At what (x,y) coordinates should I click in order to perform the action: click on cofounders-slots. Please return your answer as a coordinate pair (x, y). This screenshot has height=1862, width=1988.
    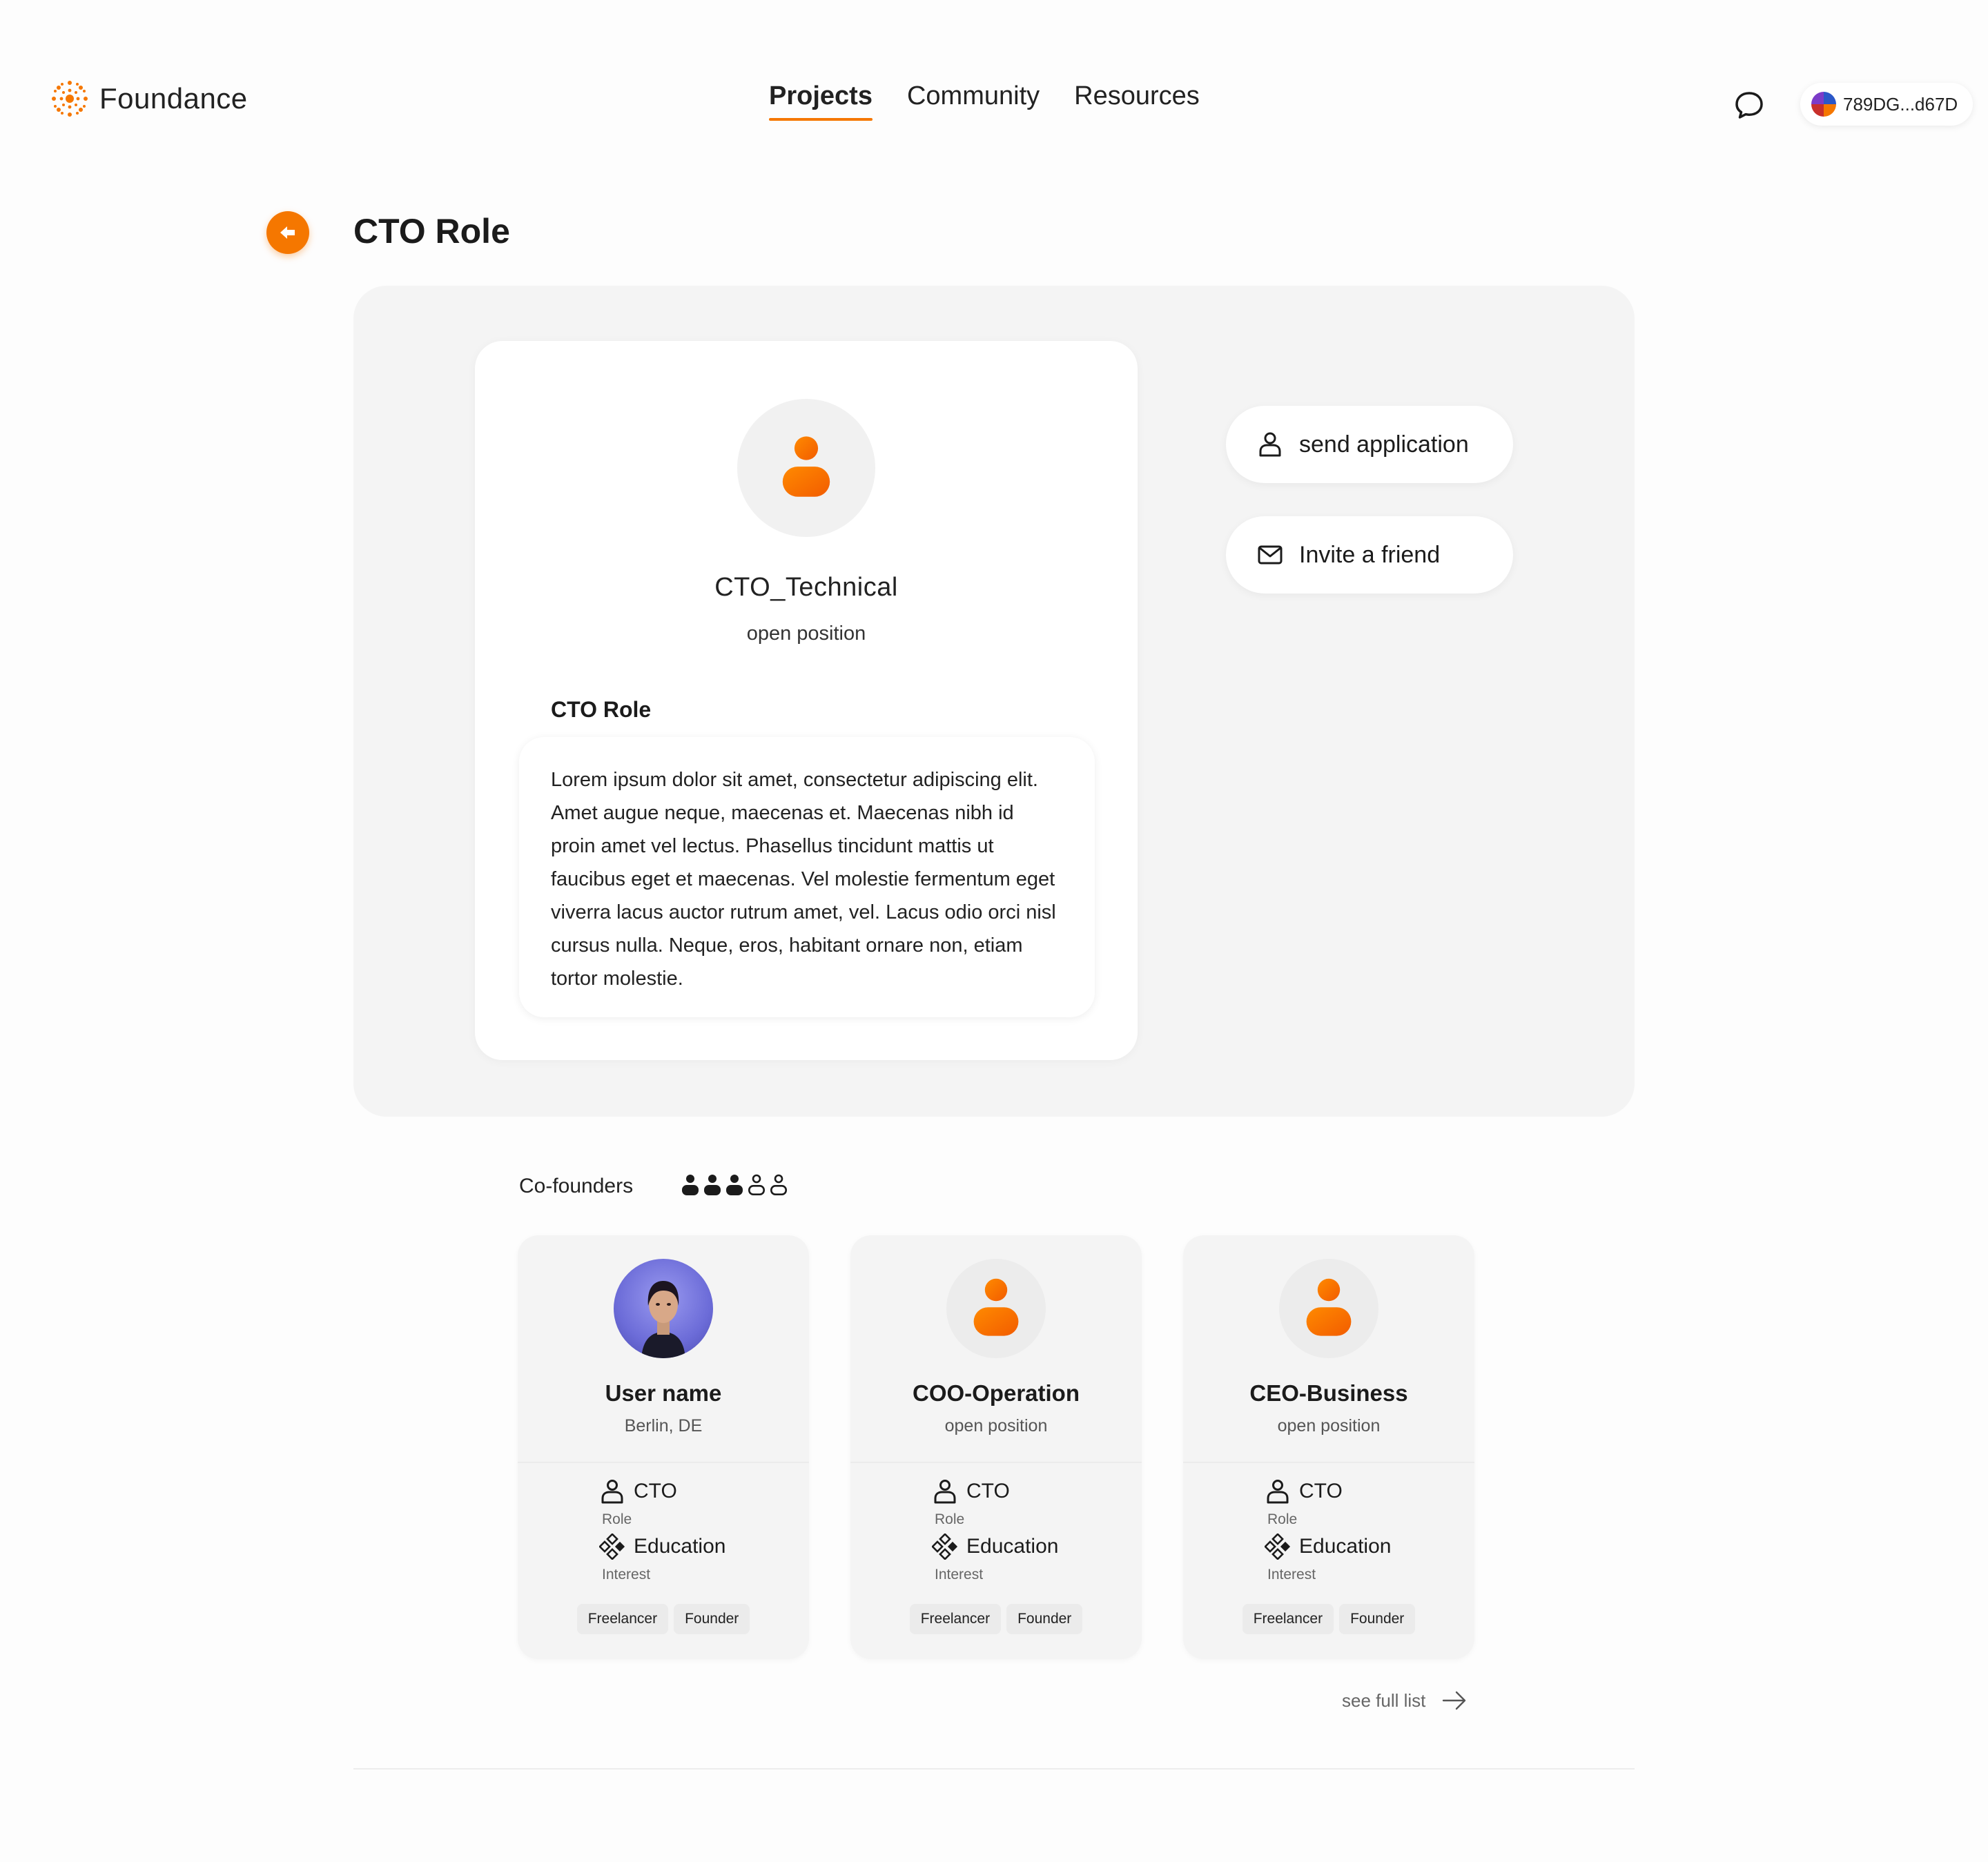
    Looking at the image, I should click on (734, 1185).